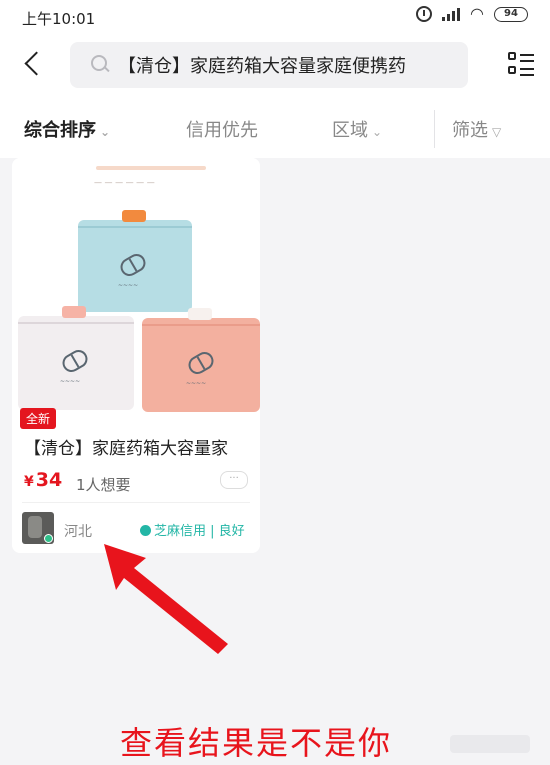 The height and width of the screenshot is (765, 550). Describe the element at coordinates (48, 538) in the screenshot. I see `online-status-dot` at that location.